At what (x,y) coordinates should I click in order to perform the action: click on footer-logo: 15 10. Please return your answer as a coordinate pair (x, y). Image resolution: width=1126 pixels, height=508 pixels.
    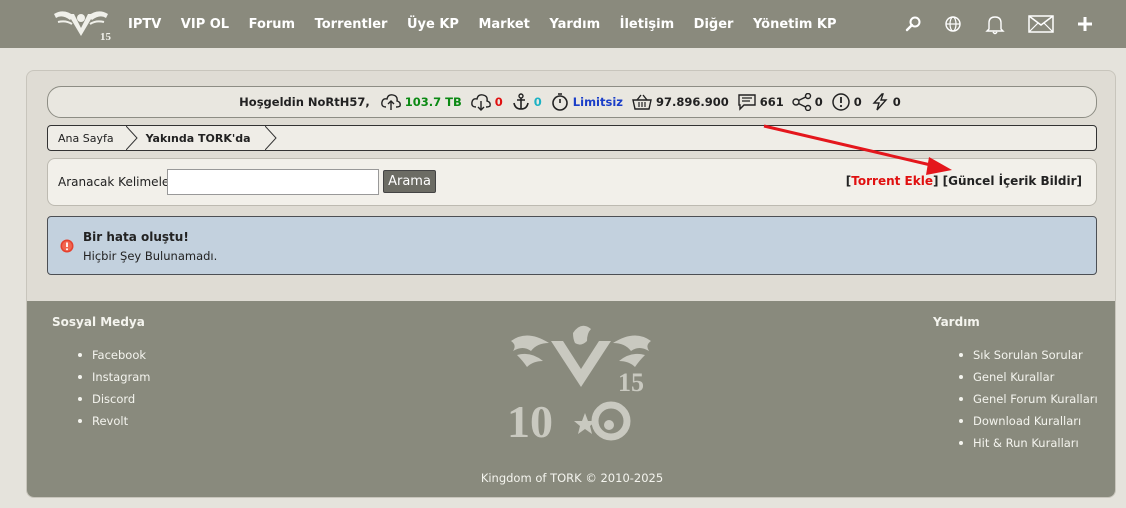
    Looking at the image, I should click on (582, 384).